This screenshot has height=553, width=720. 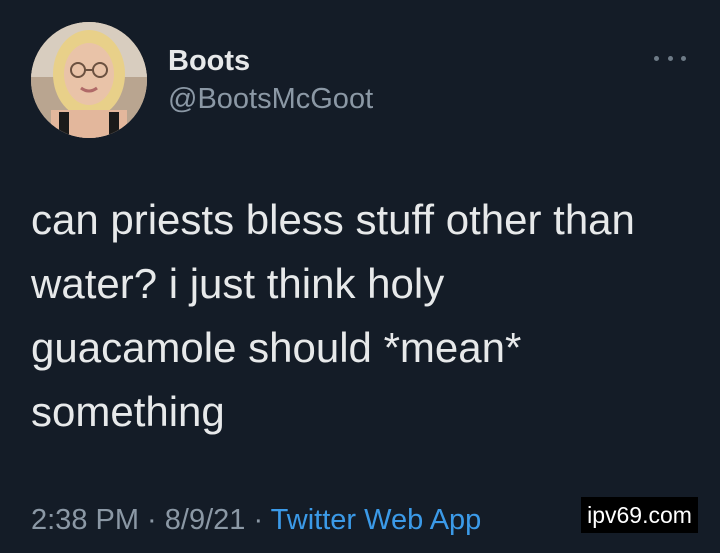 I want to click on more-horizontal-icon, so click(x=670, y=58).